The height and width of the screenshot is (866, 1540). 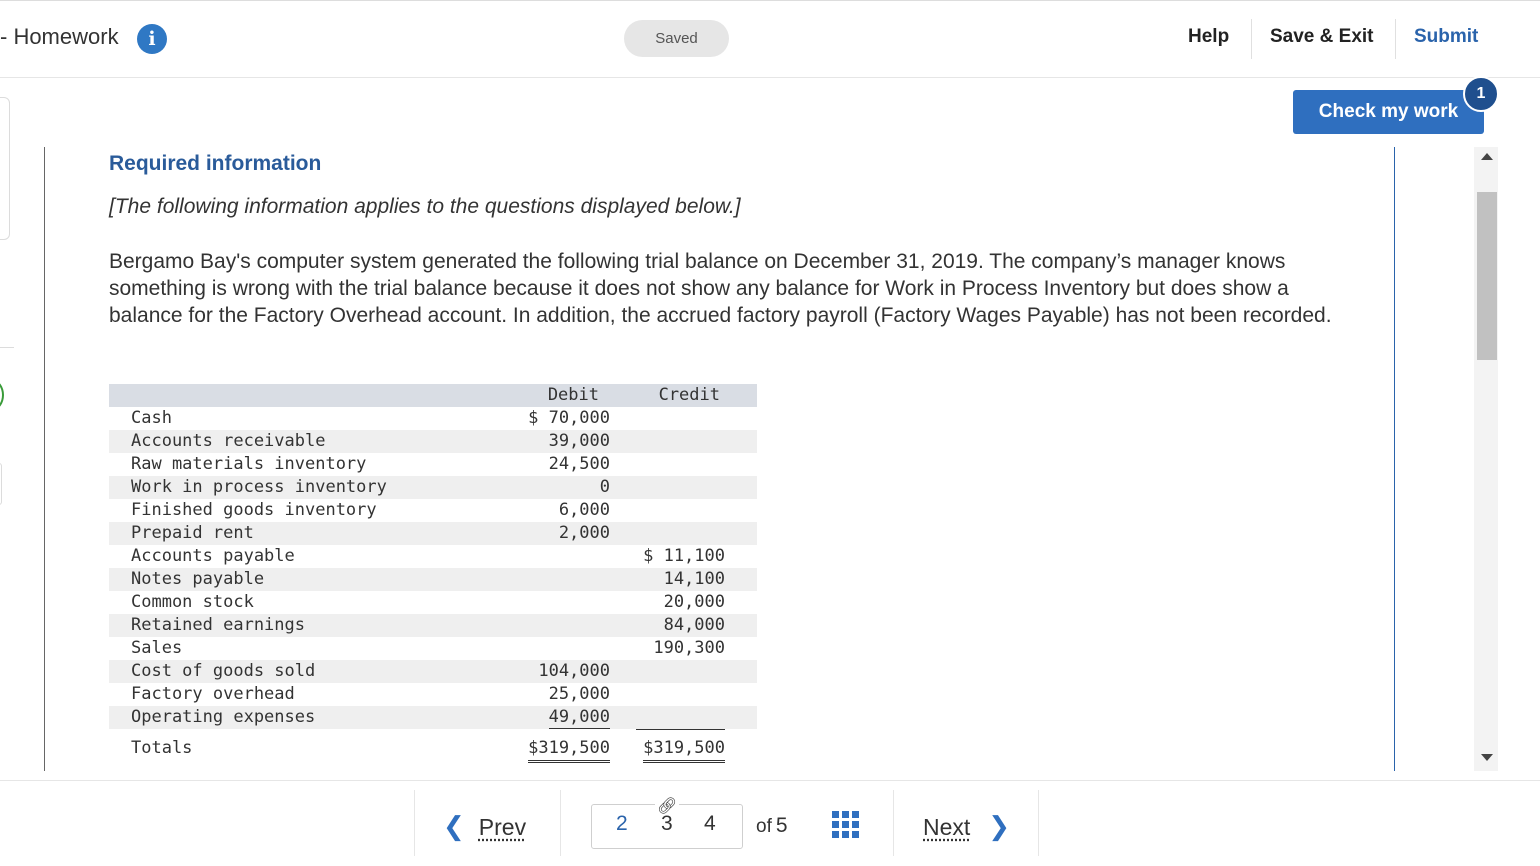 I want to click on help-button: Help, so click(x=1208, y=37).